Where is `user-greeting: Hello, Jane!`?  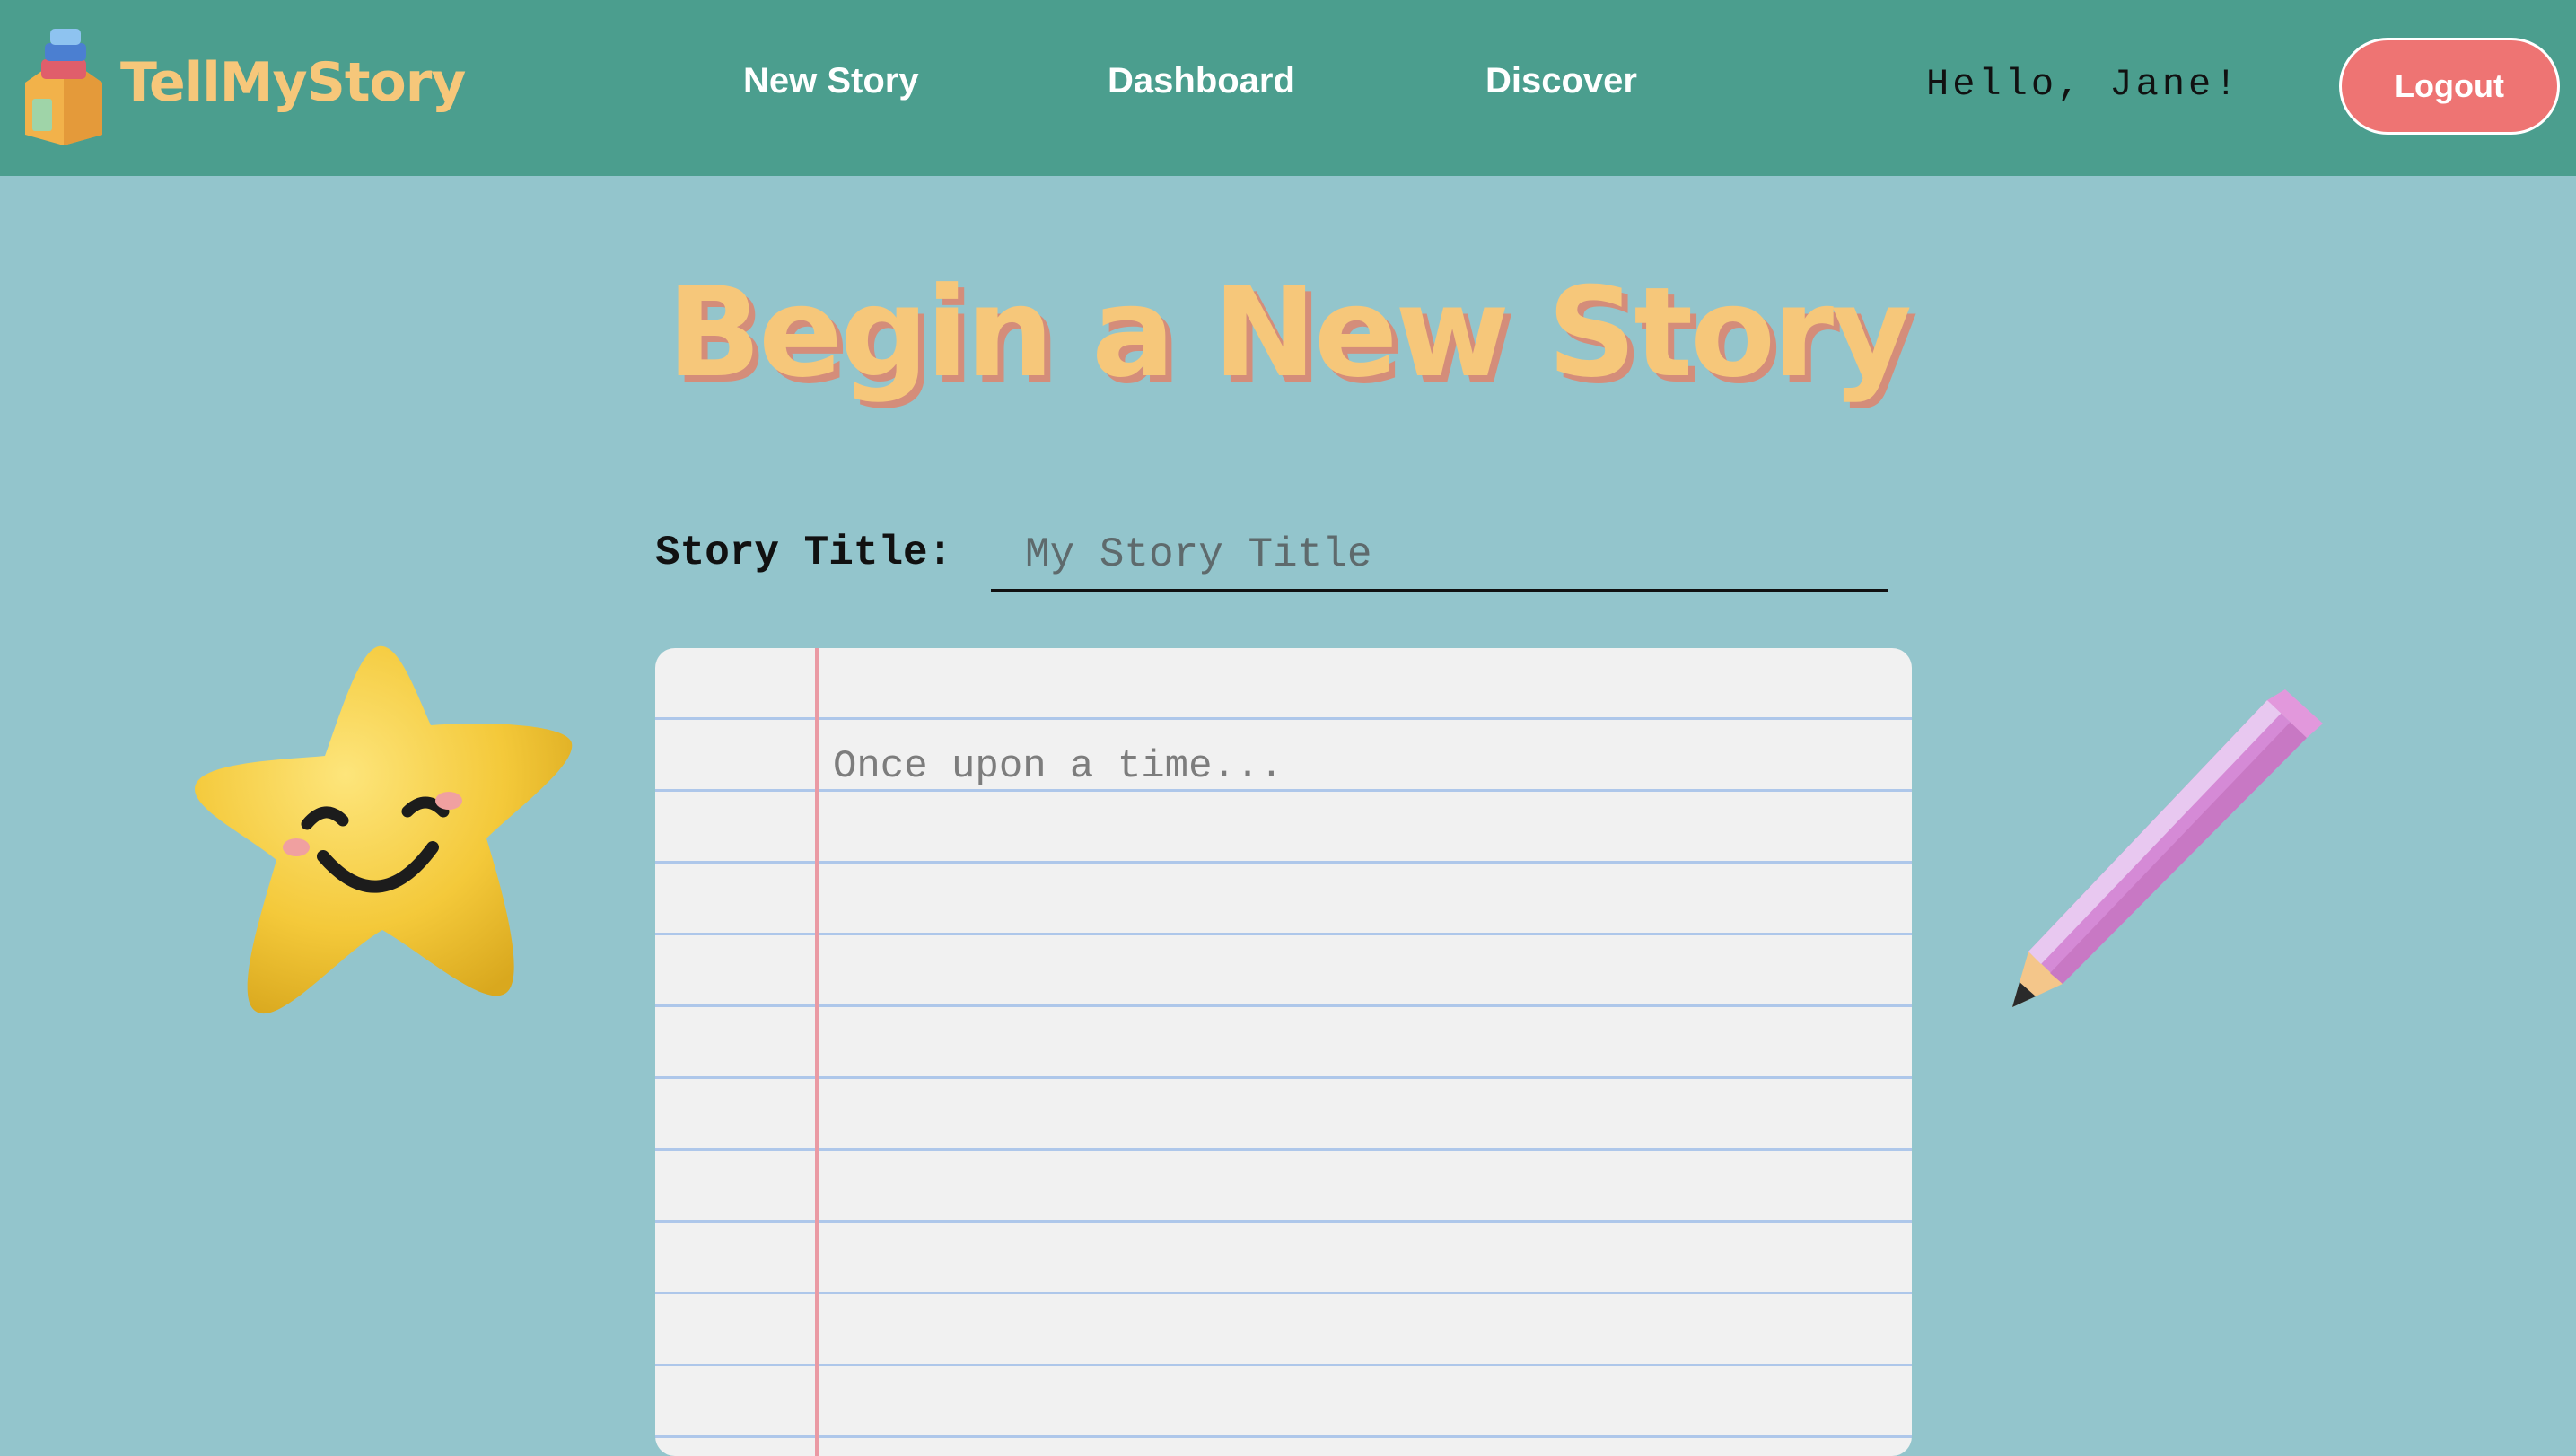 user-greeting: Hello, Jane! is located at coordinates (2083, 84).